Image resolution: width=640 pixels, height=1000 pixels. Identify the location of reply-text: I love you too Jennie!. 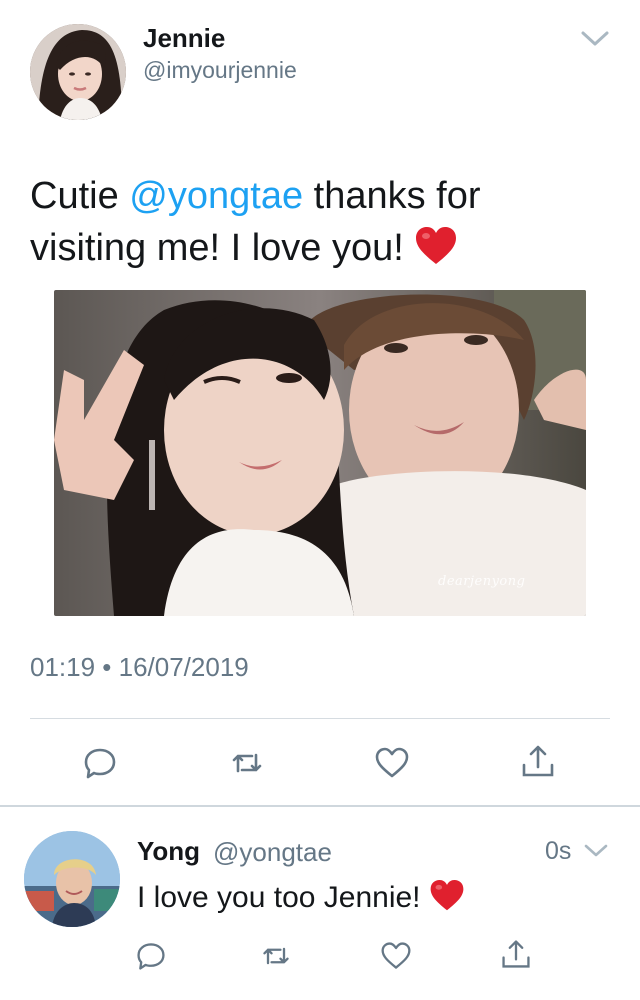
(301, 898).